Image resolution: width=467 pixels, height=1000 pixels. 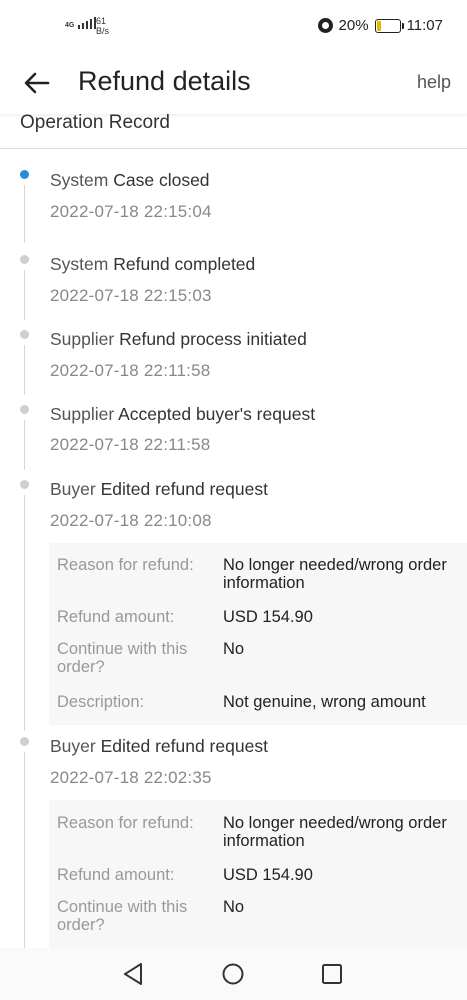 What do you see at coordinates (131, 777) in the screenshot?
I see `event-time: 2022-07-18 22:02:35` at bounding box center [131, 777].